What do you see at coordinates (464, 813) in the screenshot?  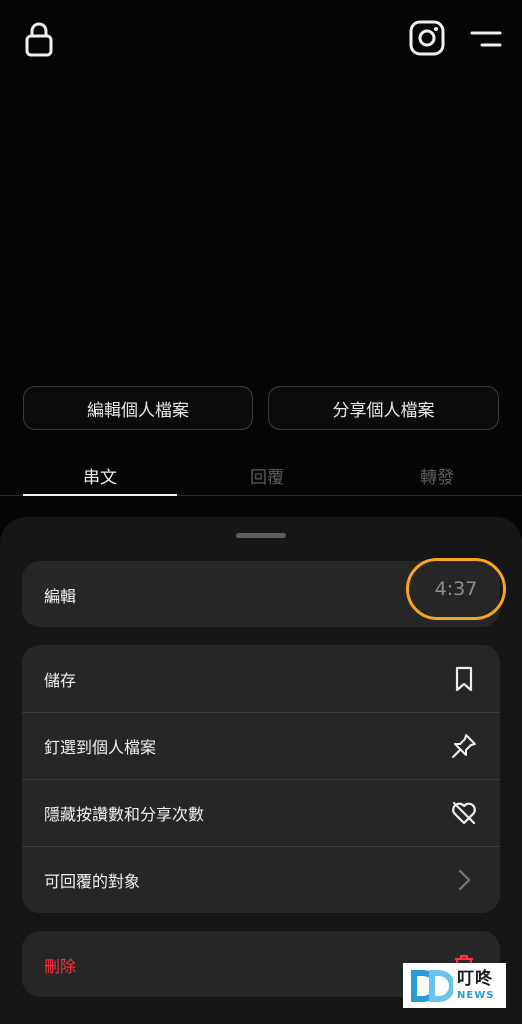 I see `heart-off-icon` at bounding box center [464, 813].